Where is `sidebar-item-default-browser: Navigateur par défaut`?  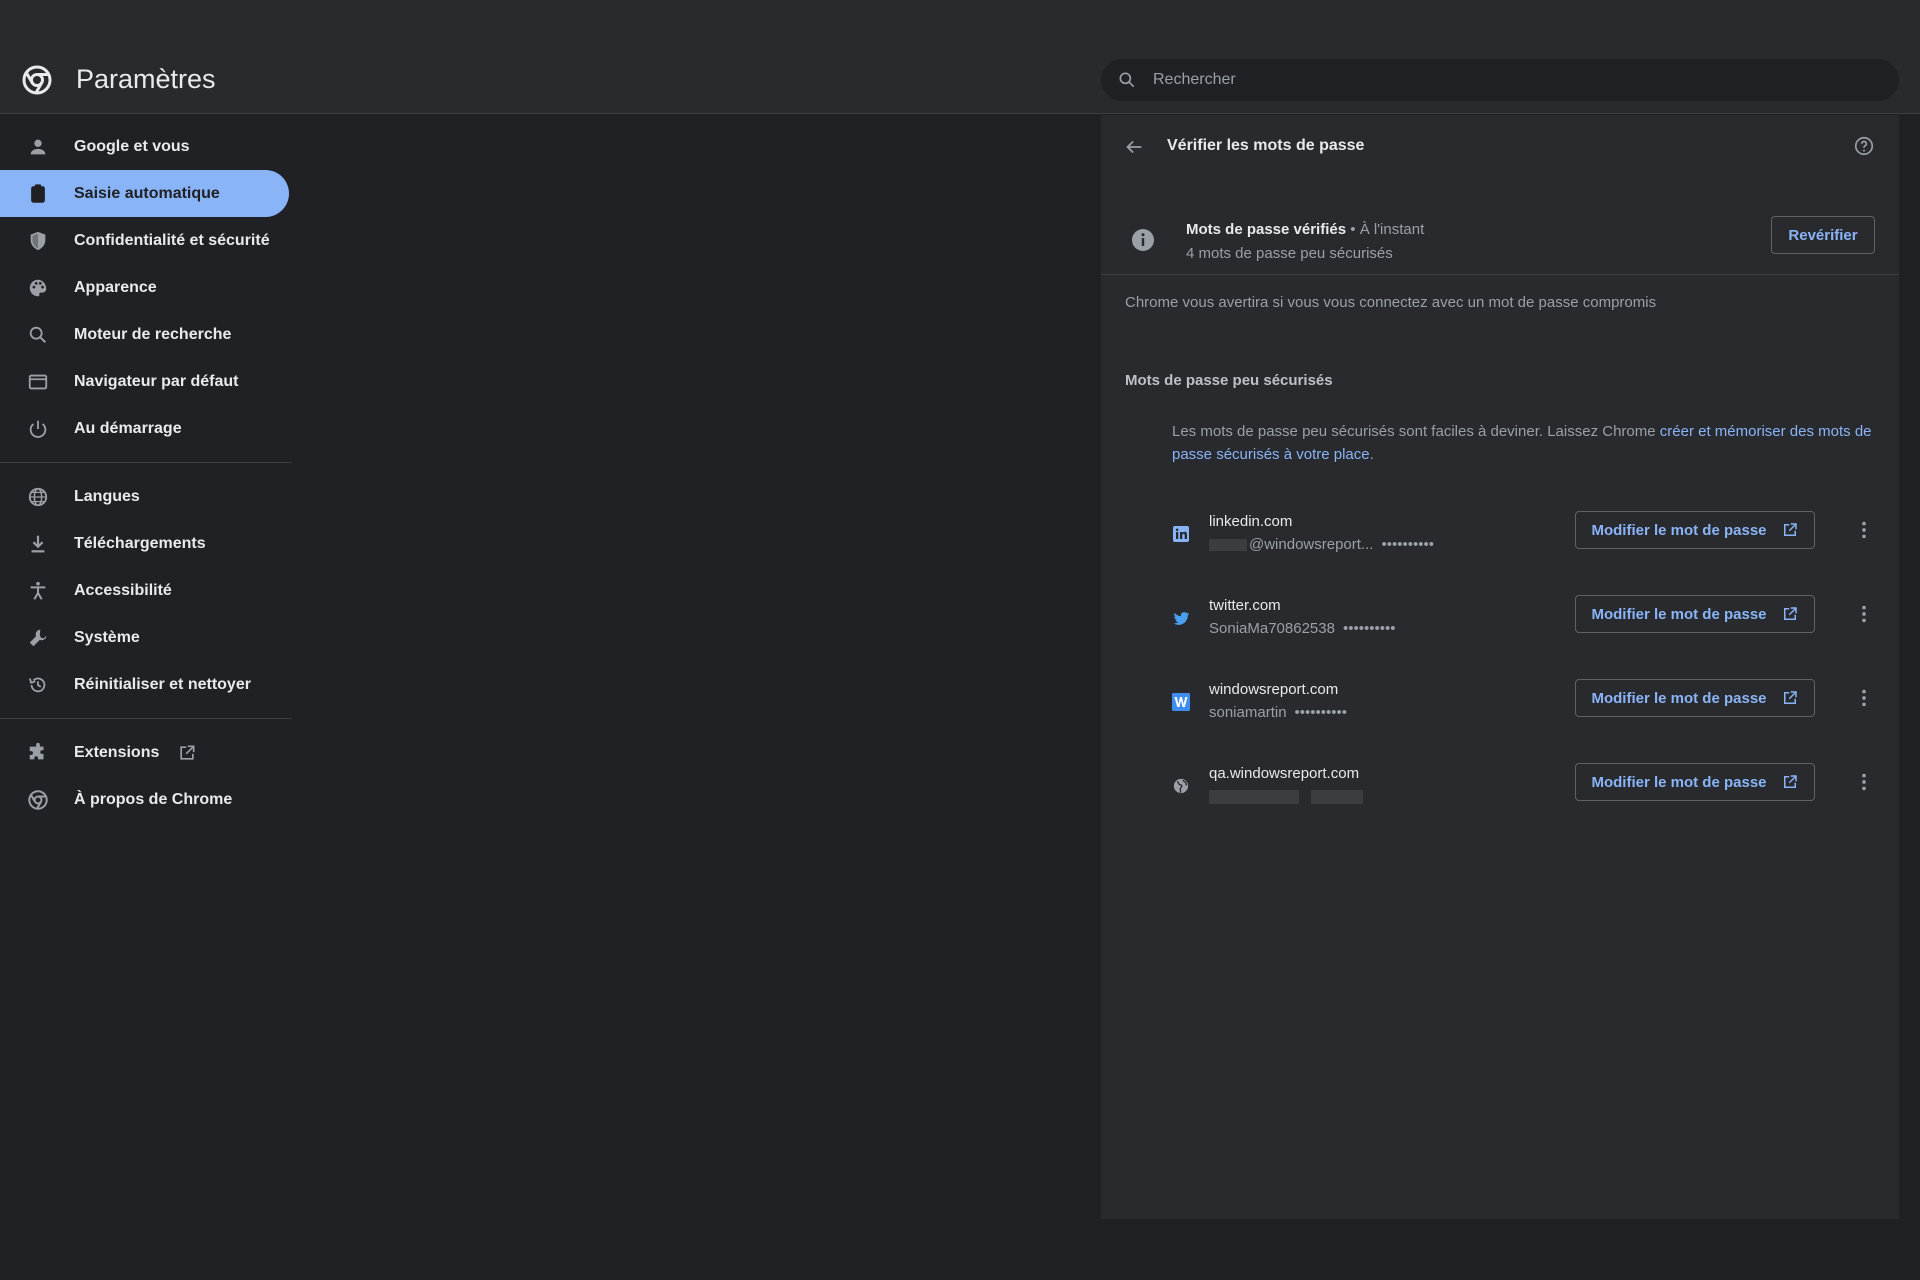 sidebar-item-default-browser: Navigateur par défaut is located at coordinates (146, 381).